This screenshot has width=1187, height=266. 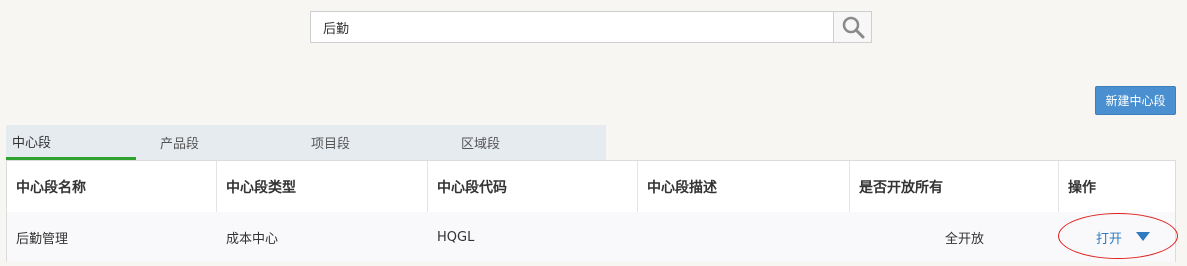 I want to click on search-bar, so click(x=591, y=27).